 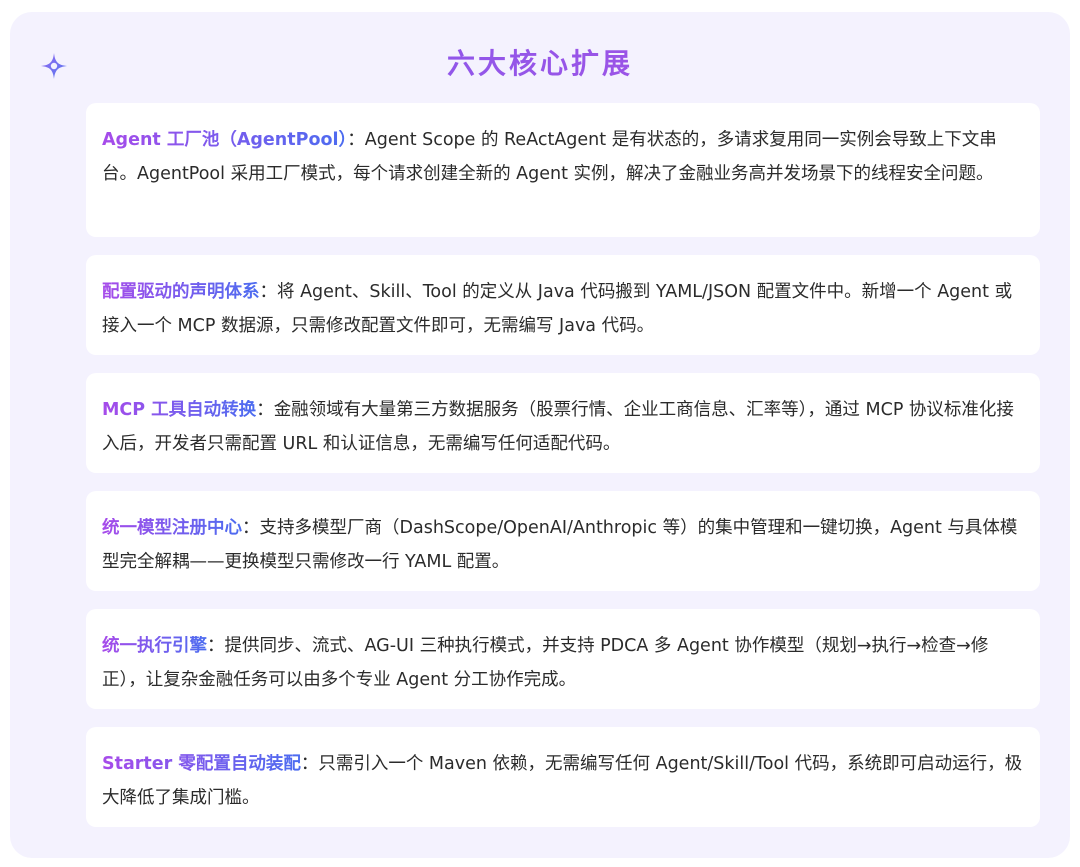 What do you see at coordinates (181, 292) in the screenshot?
I see `card-heading: 配置驱动的声明体系` at bounding box center [181, 292].